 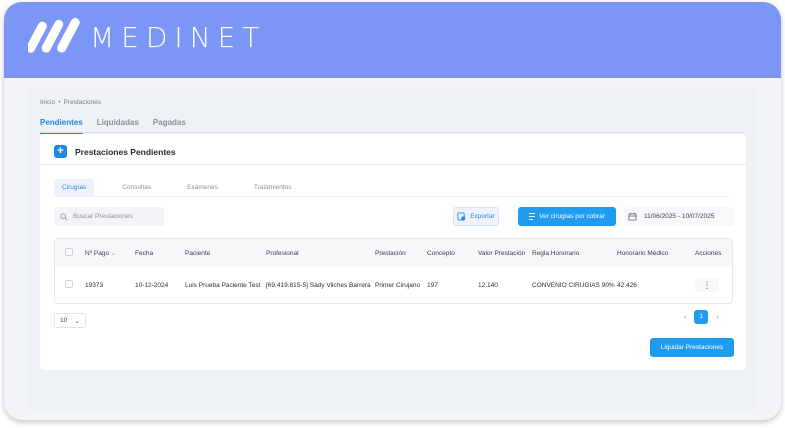 What do you see at coordinates (202, 187) in the screenshot?
I see `tab-examenes: Exámenes` at bounding box center [202, 187].